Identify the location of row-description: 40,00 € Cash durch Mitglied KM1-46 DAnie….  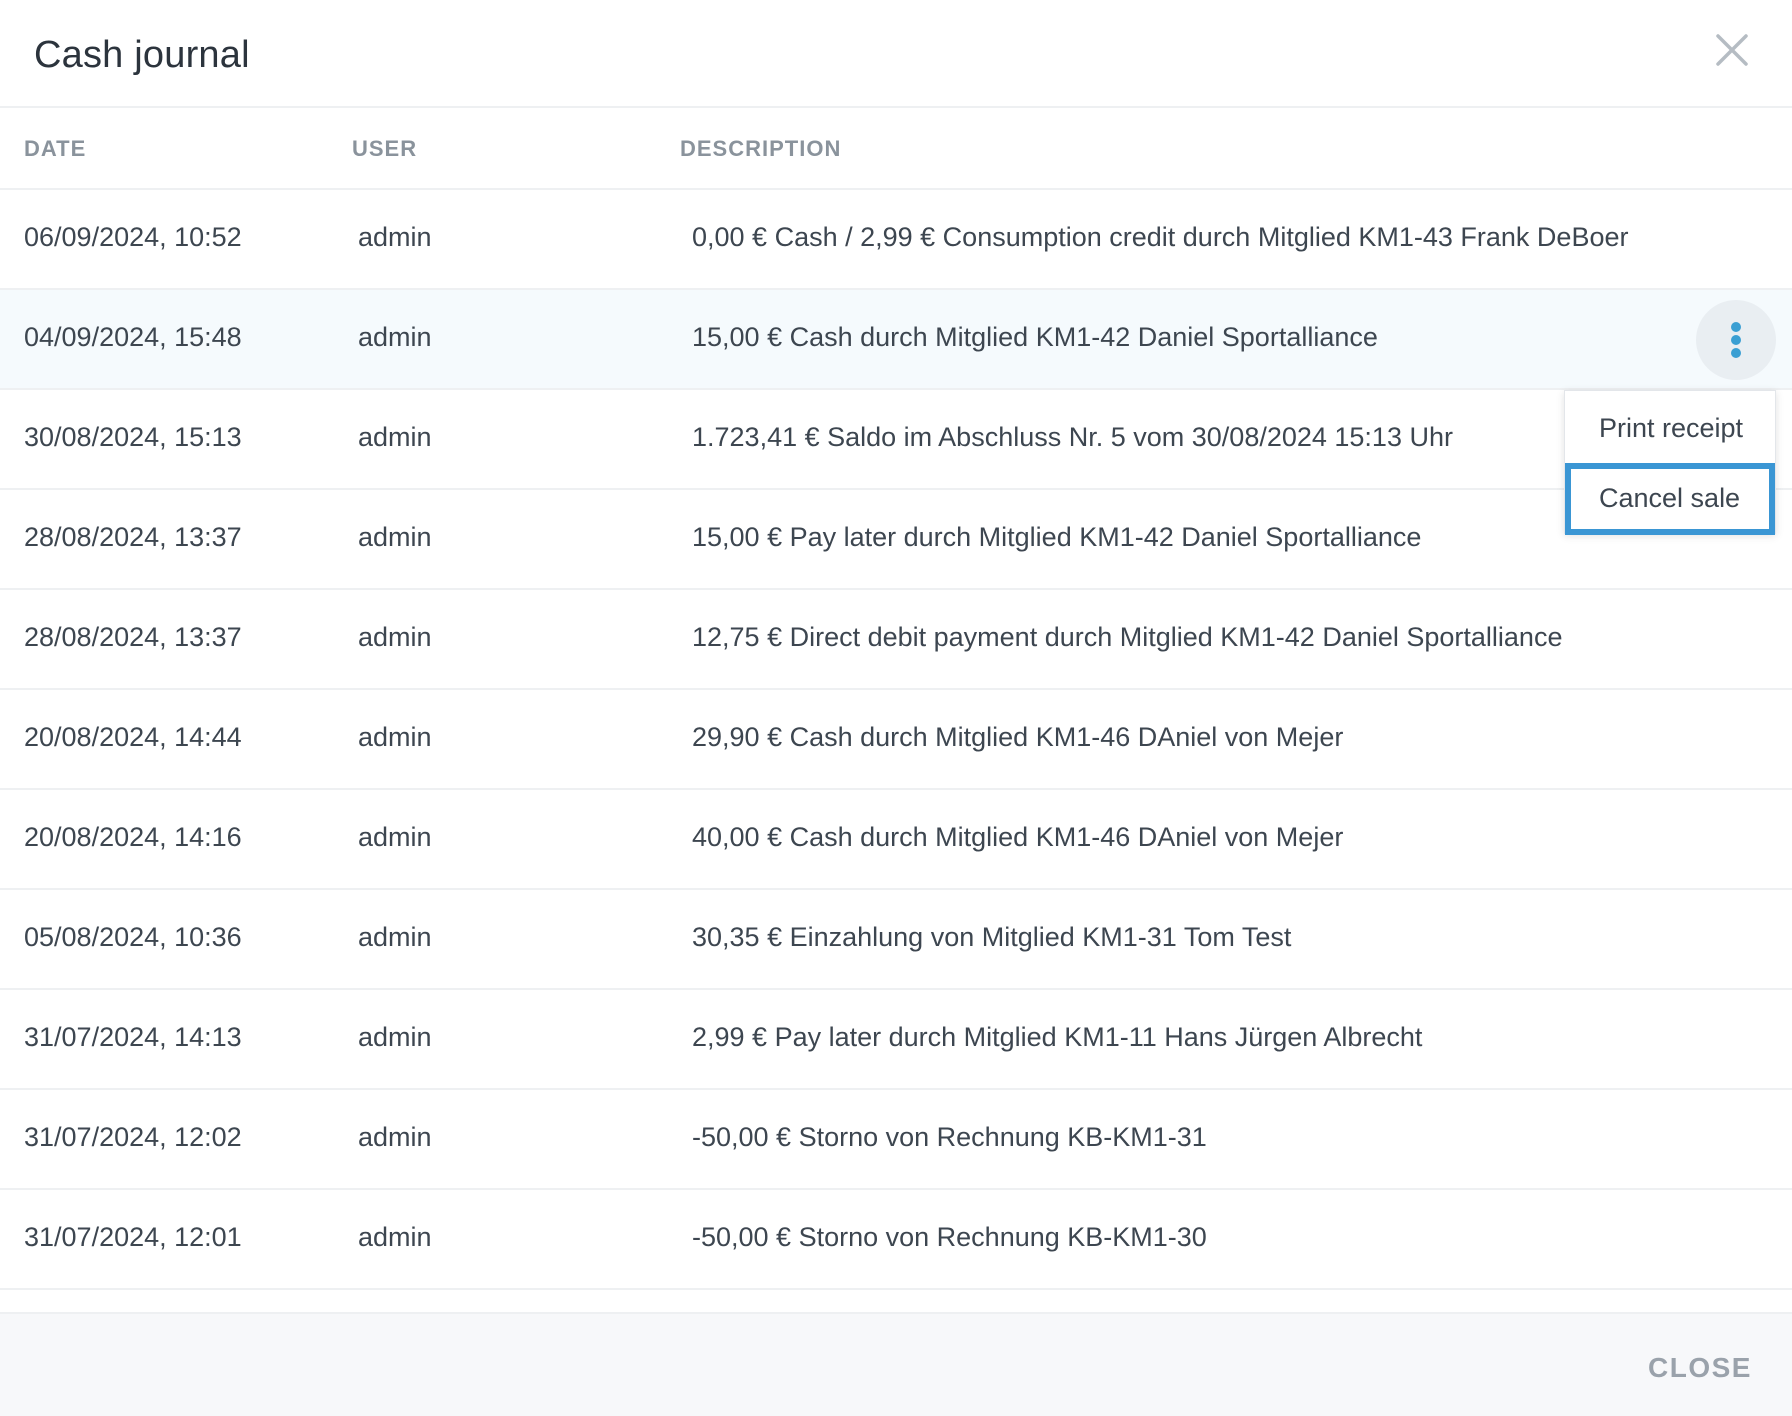
(1018, 837).